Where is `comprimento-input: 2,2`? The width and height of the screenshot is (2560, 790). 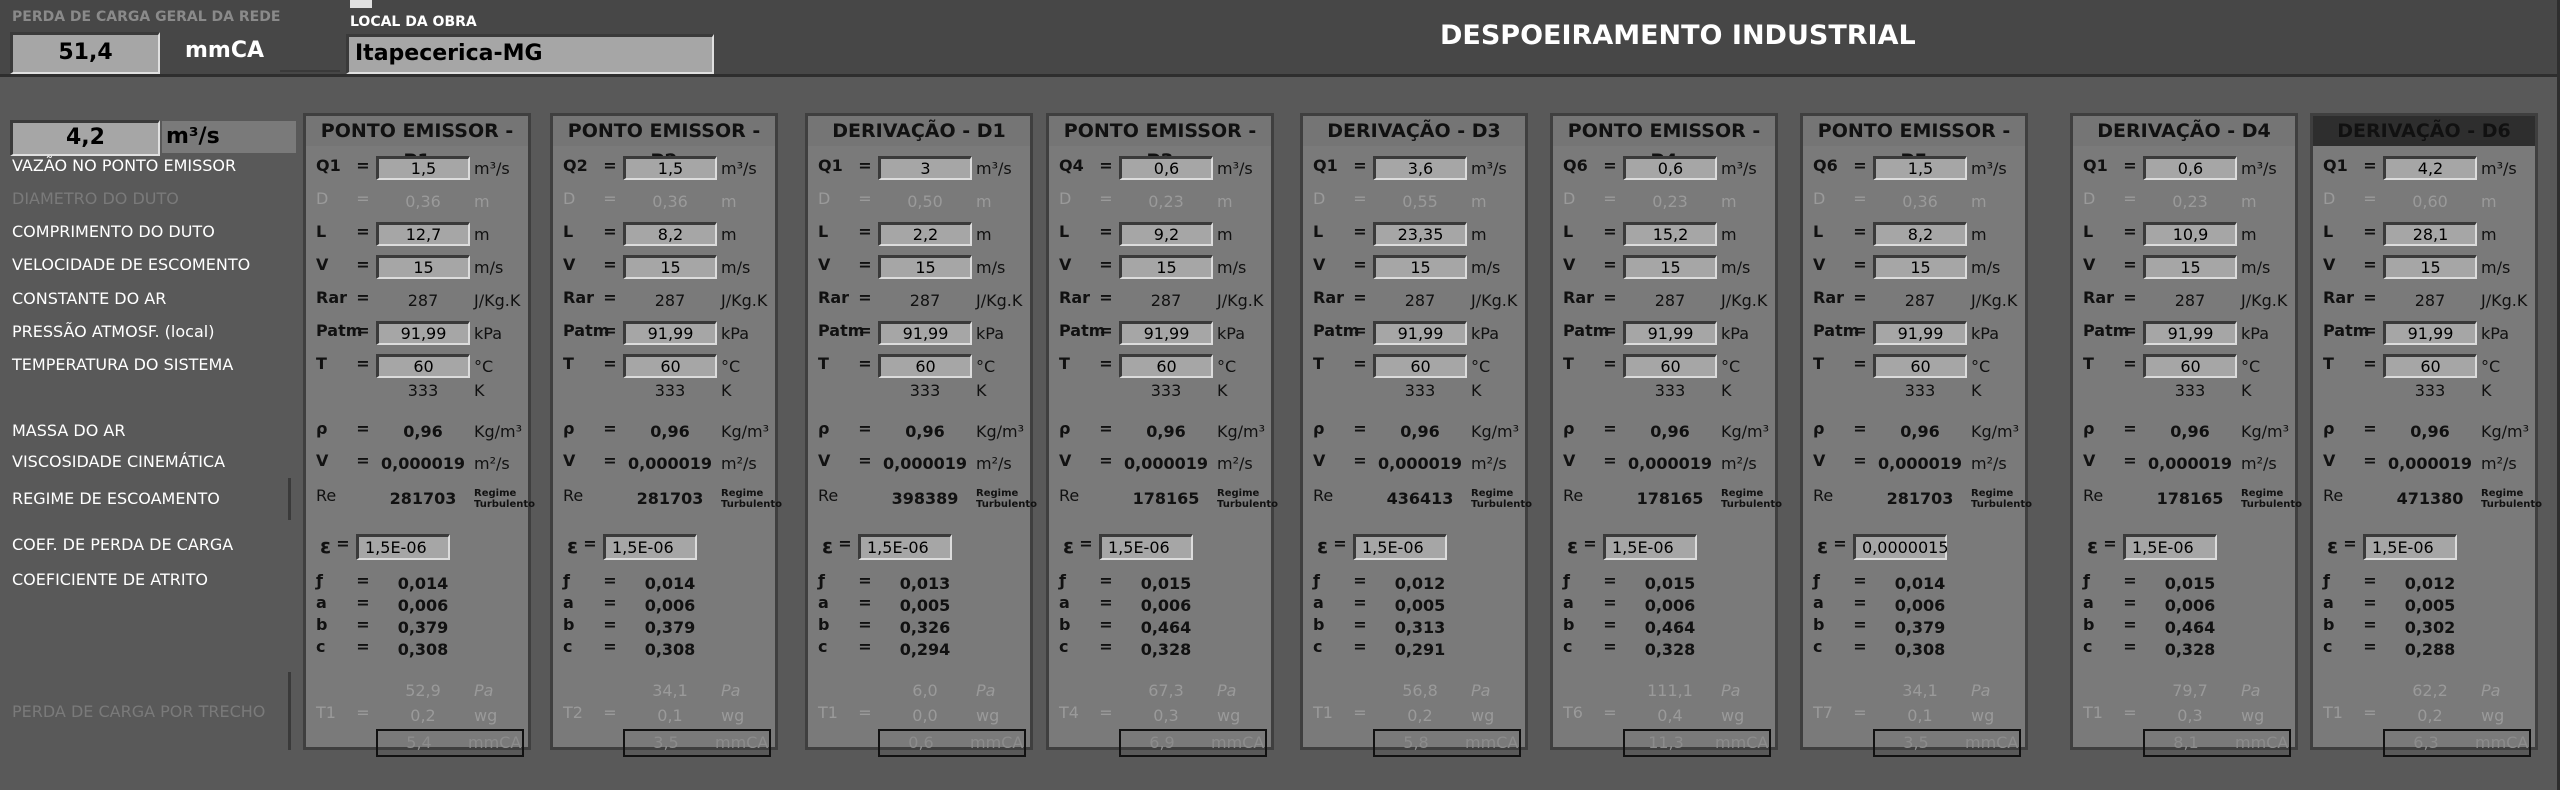 comprimento-input: 2,2 is located at coordinates (925, 234).